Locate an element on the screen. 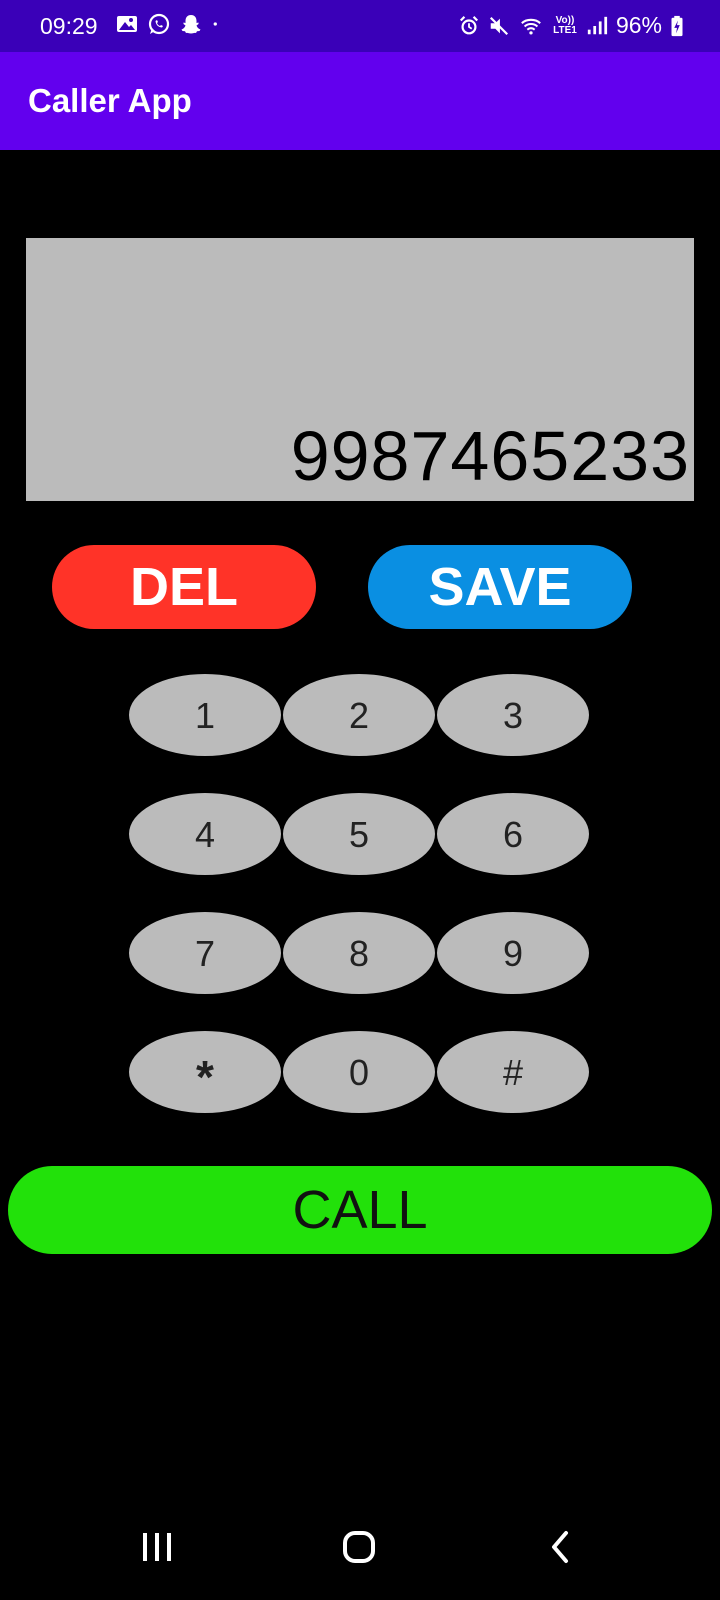 This screenshot has width=720, height=1600. key-4: 4 is located at coordinates (205, 834).